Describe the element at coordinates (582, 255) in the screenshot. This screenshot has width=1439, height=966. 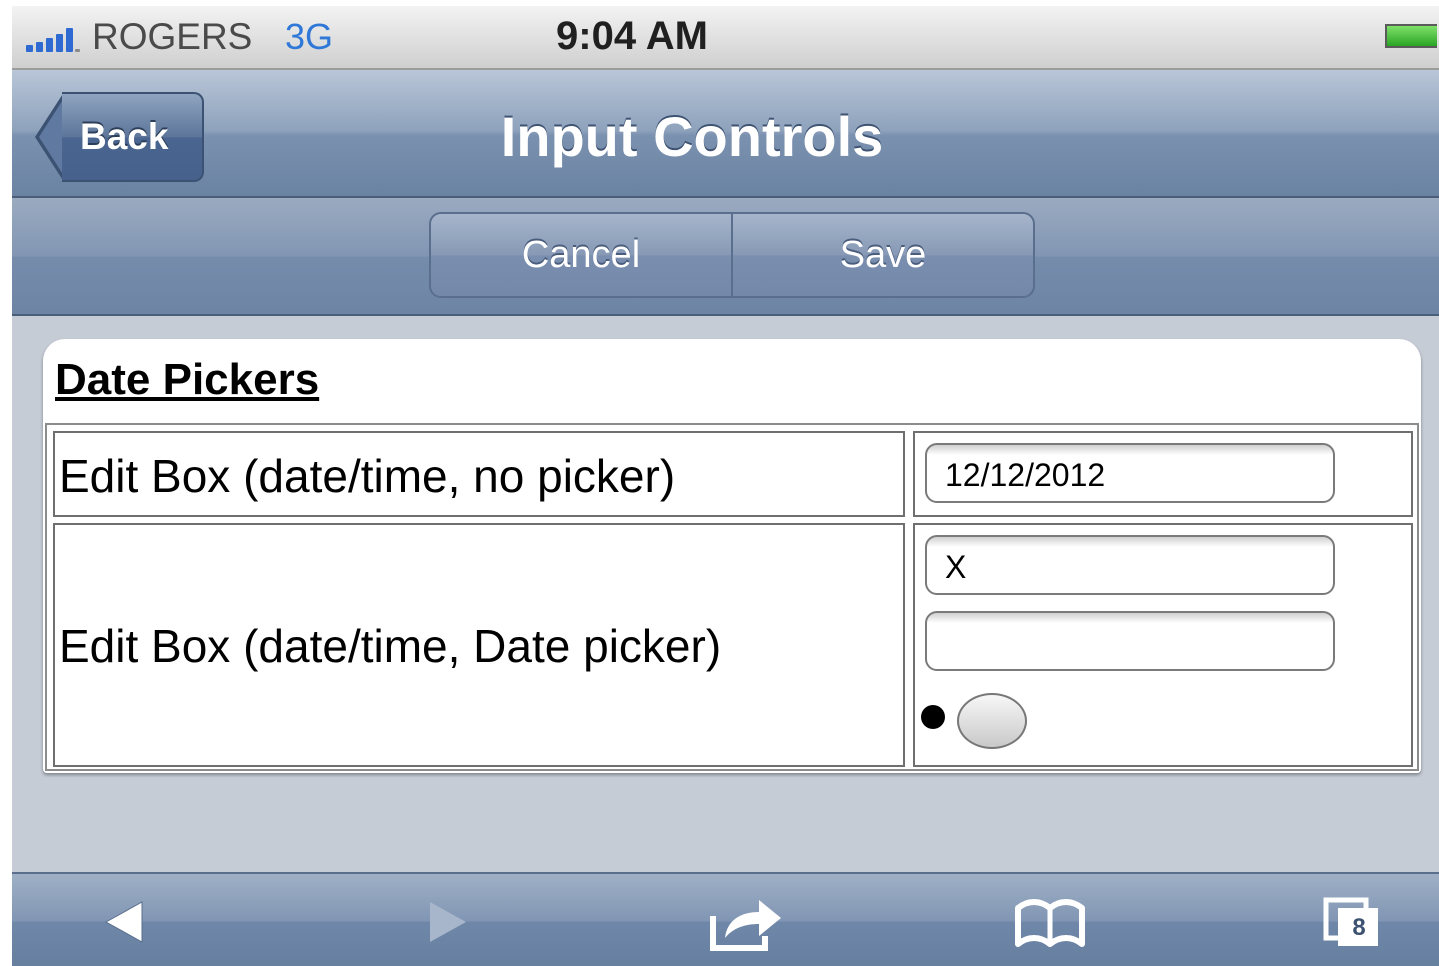
I see `cancel-button: Cancel` at that location.